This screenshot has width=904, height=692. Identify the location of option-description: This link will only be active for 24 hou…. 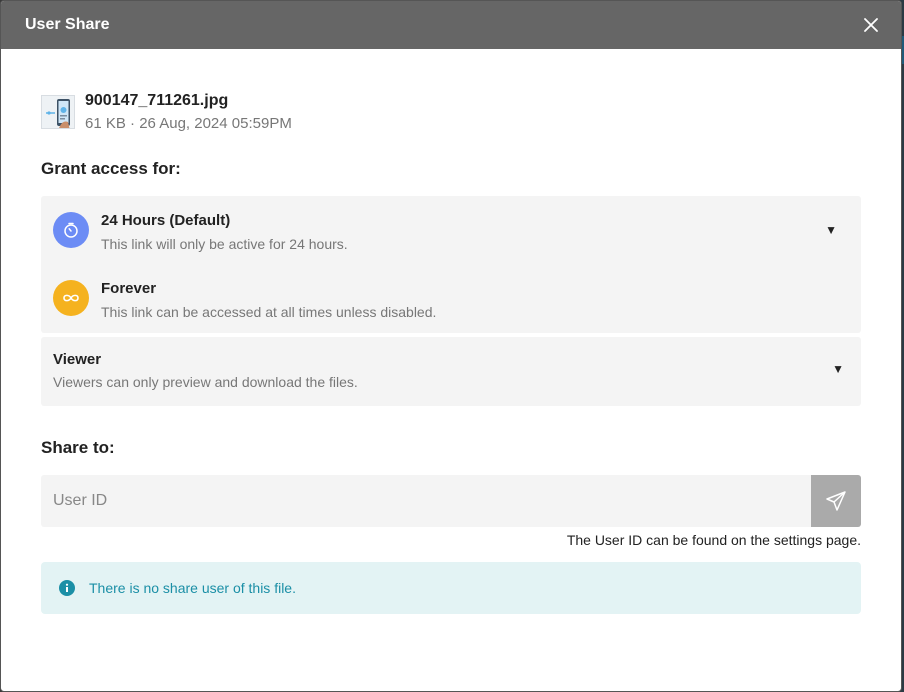
(224, 244).